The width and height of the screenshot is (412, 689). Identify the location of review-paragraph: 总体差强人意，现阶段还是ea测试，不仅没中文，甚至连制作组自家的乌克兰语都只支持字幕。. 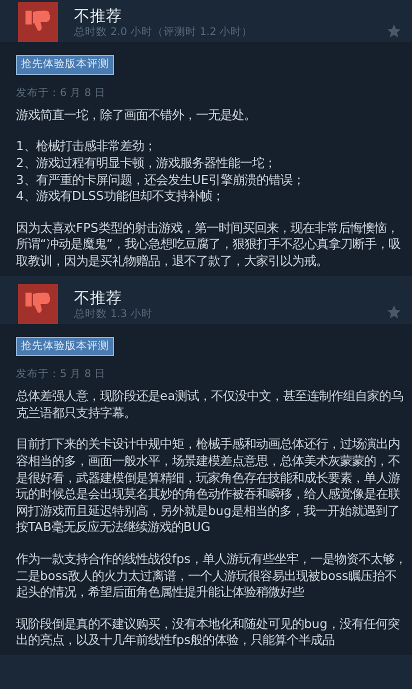
(210, 405).